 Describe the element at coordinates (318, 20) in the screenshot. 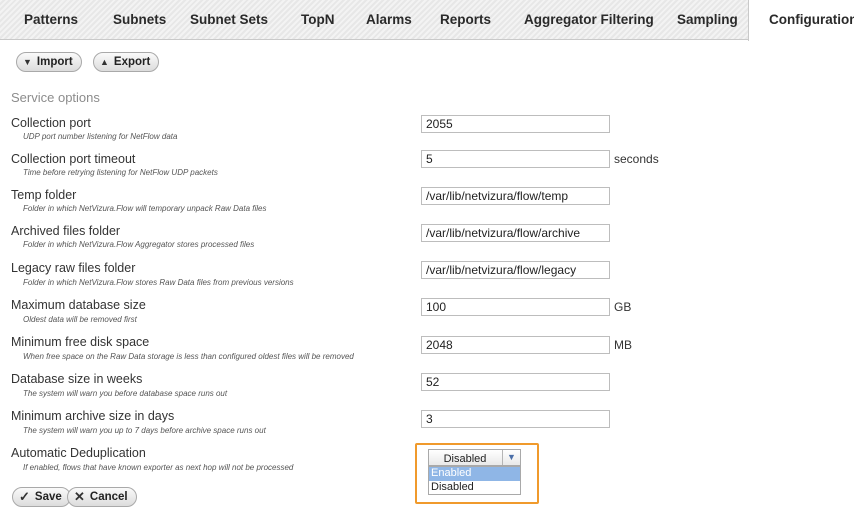

I see `tab-topn: TopN` at that location.